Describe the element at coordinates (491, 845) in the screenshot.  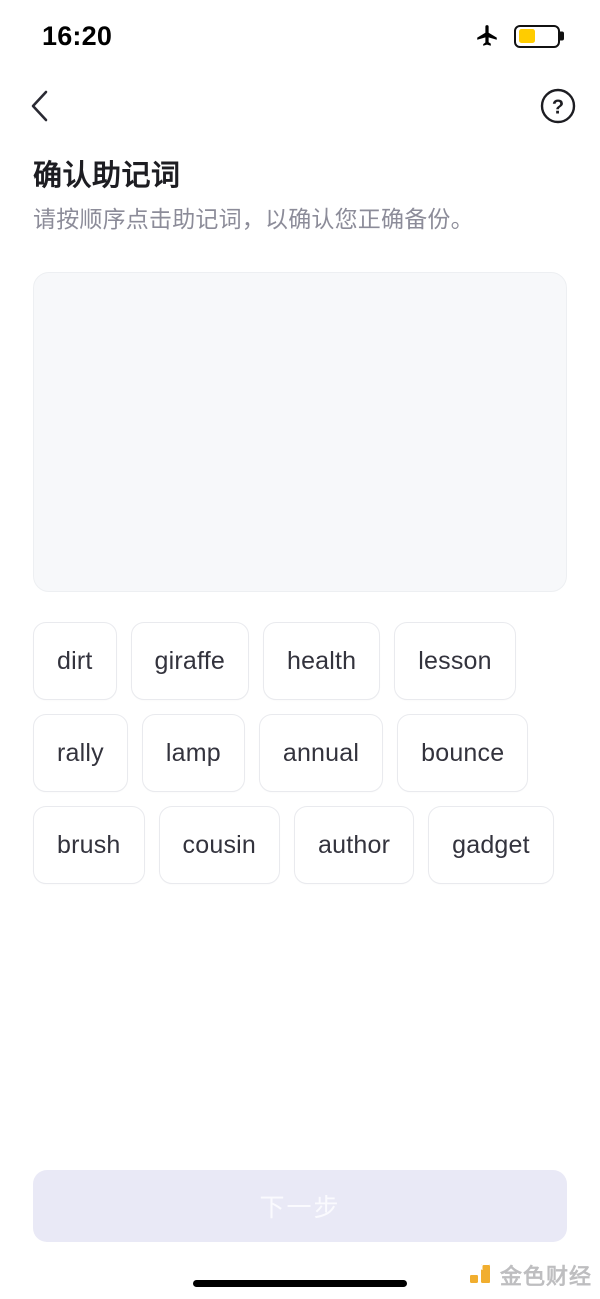
I see `word-chip: gadget` at that location.